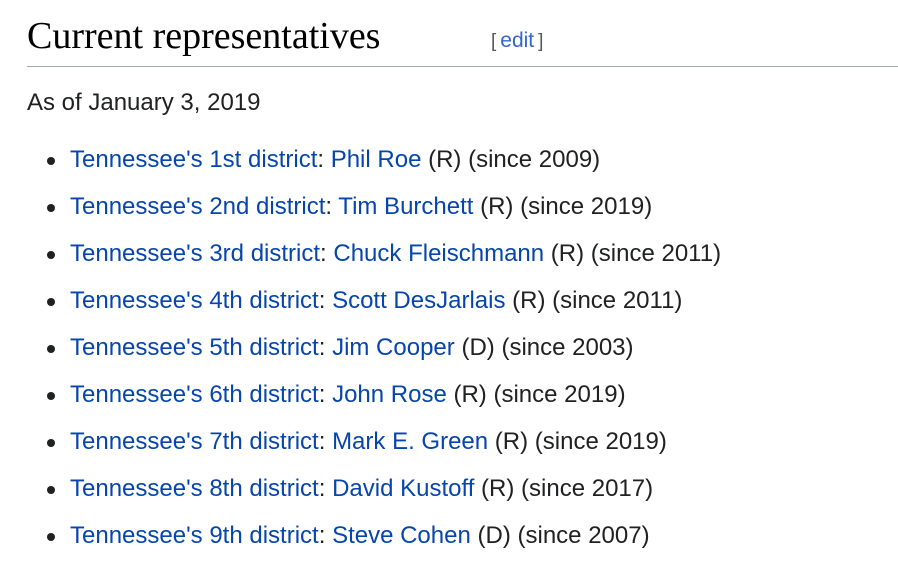 The height and width of the screenshot is (584, 898). I want to click on section-heading: Current representatives [edit], so click(462, 33).